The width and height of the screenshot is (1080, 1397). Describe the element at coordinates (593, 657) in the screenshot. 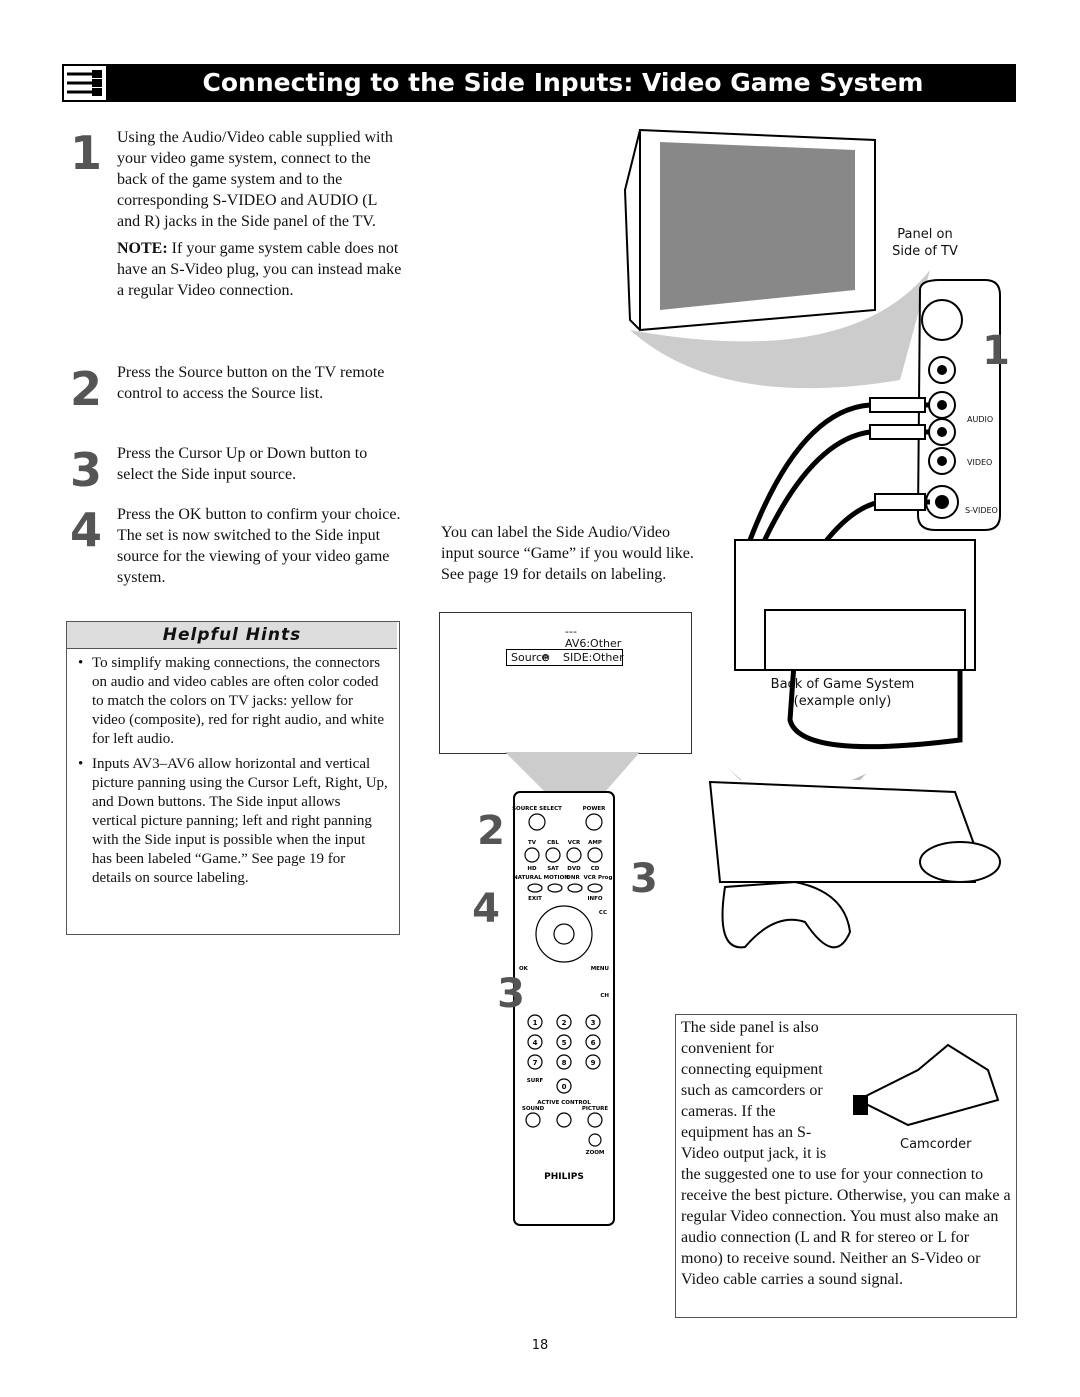

I see `osd-current-item: SIDE:Other` at that location.